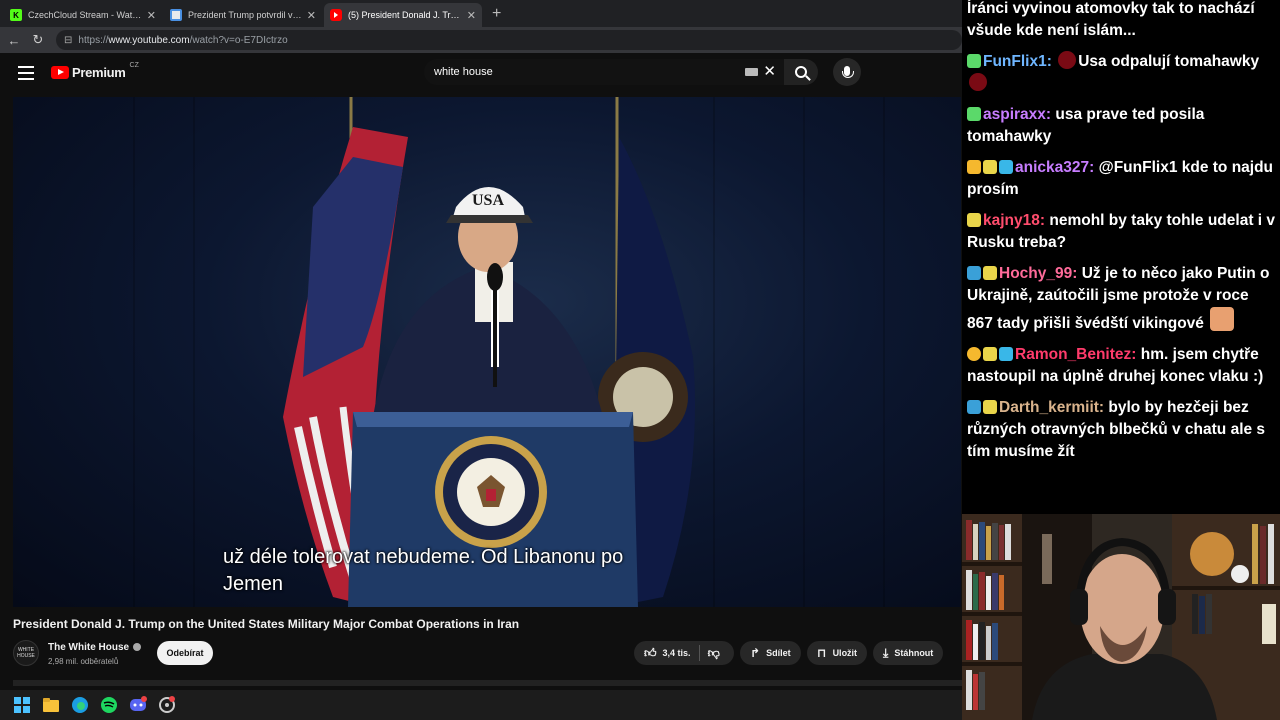 The height and width of the screenshot is (720, 1280). I want to click on download-label: Stáhnout, so click(914, 653).